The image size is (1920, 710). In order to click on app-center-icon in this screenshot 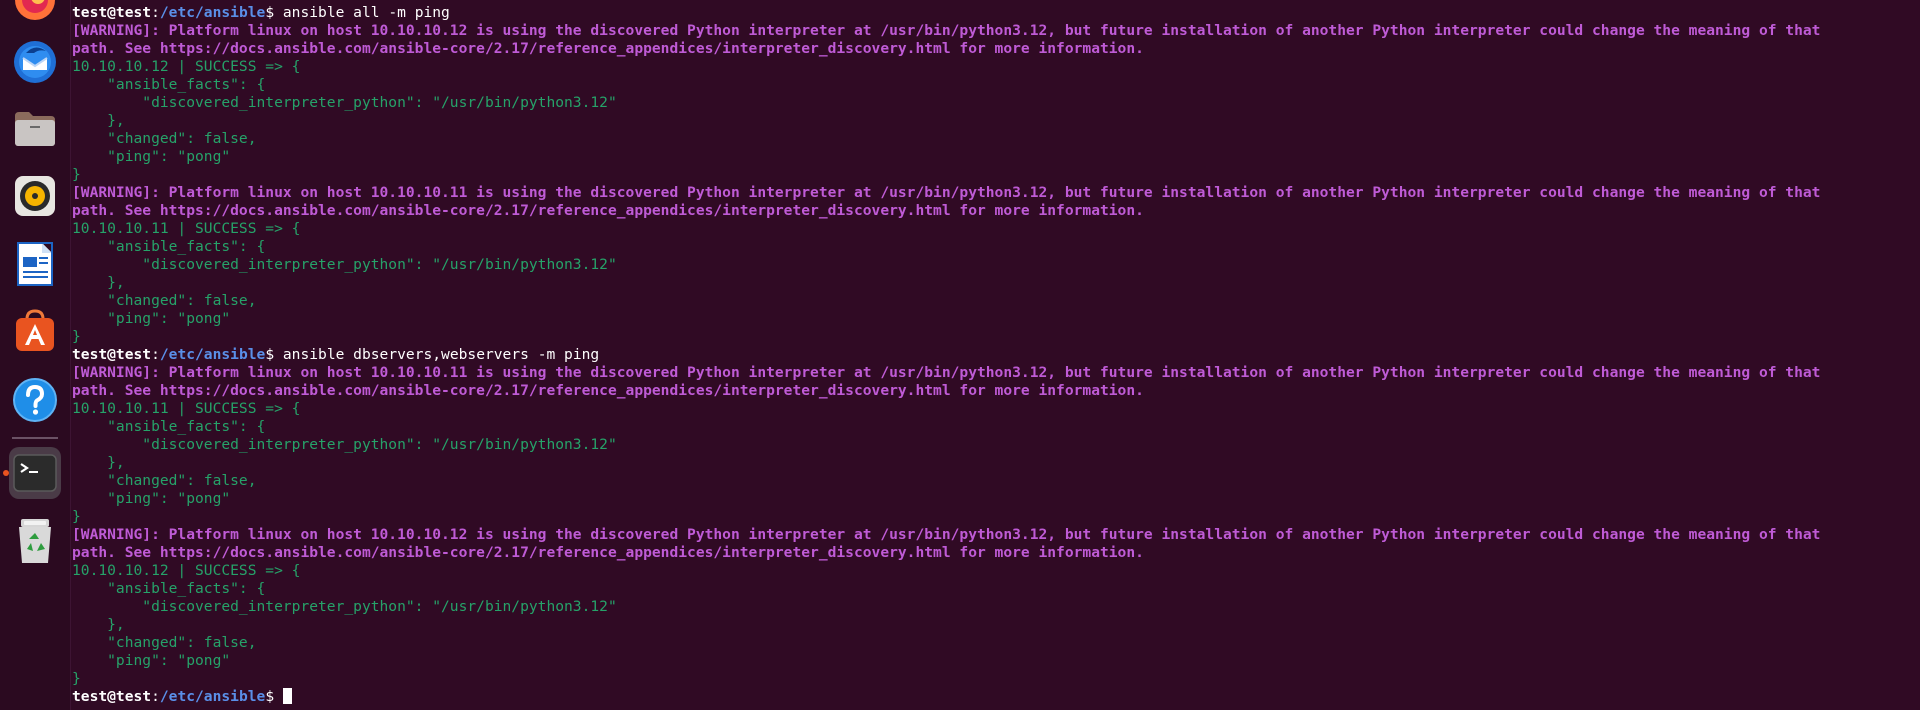, I will do `click(35, 330)`.